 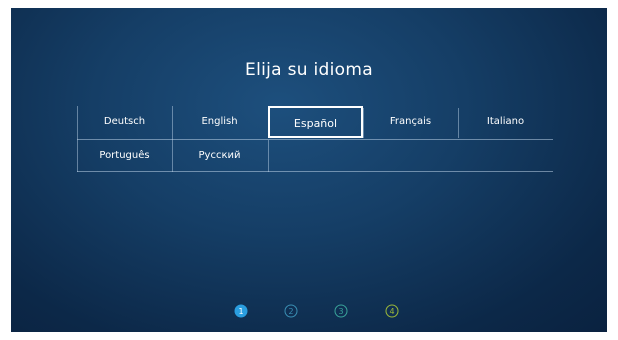 I want to click on language-option-italiano: Italiano, so click(x=505, y=122).